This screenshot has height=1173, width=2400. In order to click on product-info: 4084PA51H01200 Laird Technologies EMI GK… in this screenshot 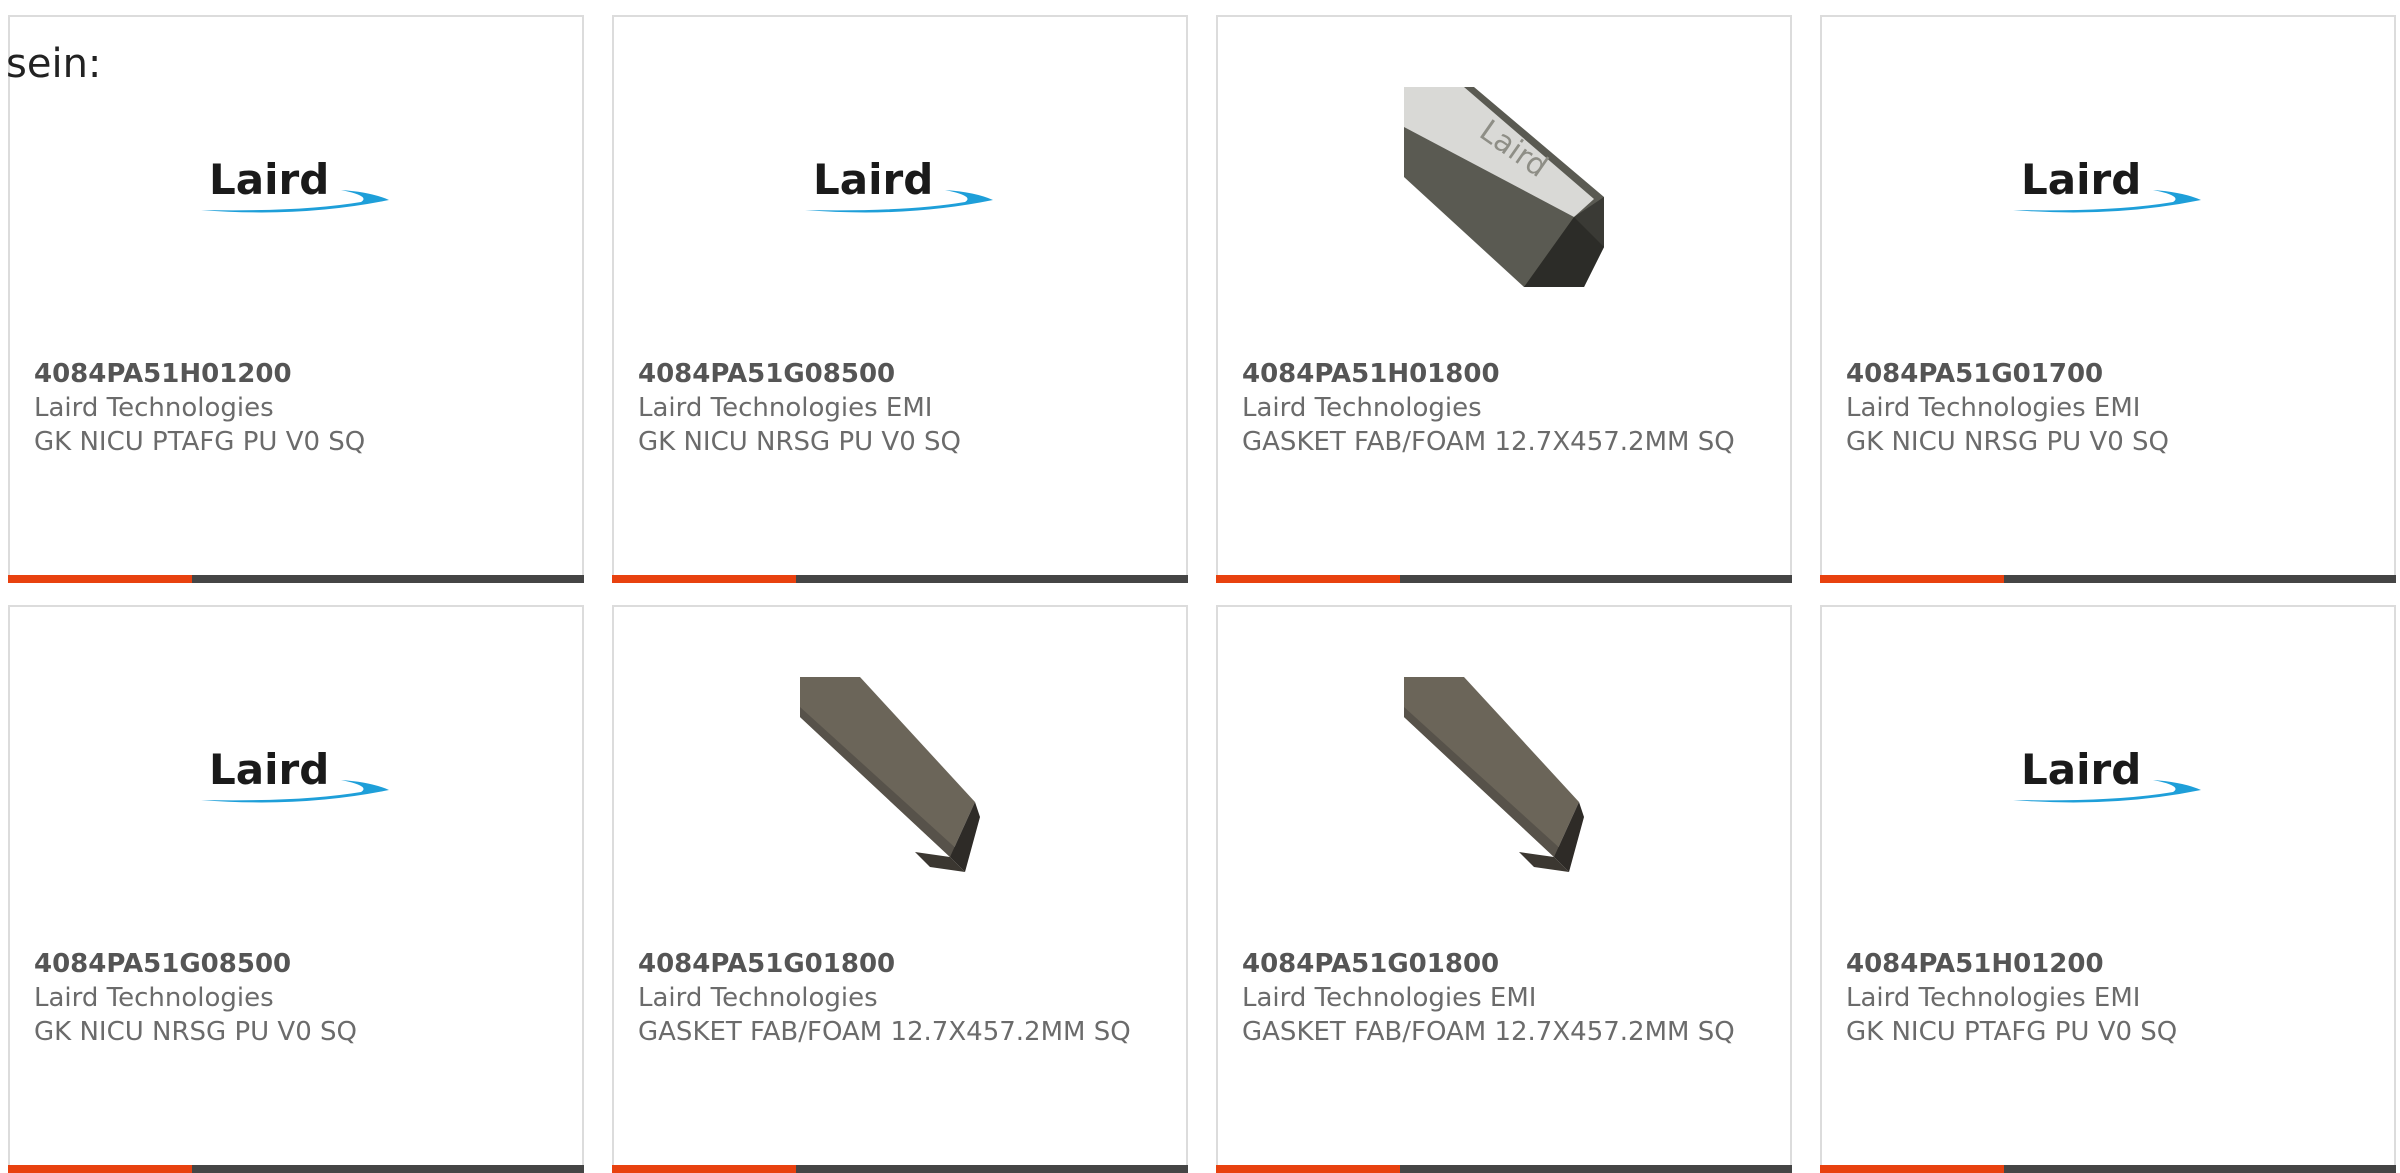, I will do `click(2110, 998)`.